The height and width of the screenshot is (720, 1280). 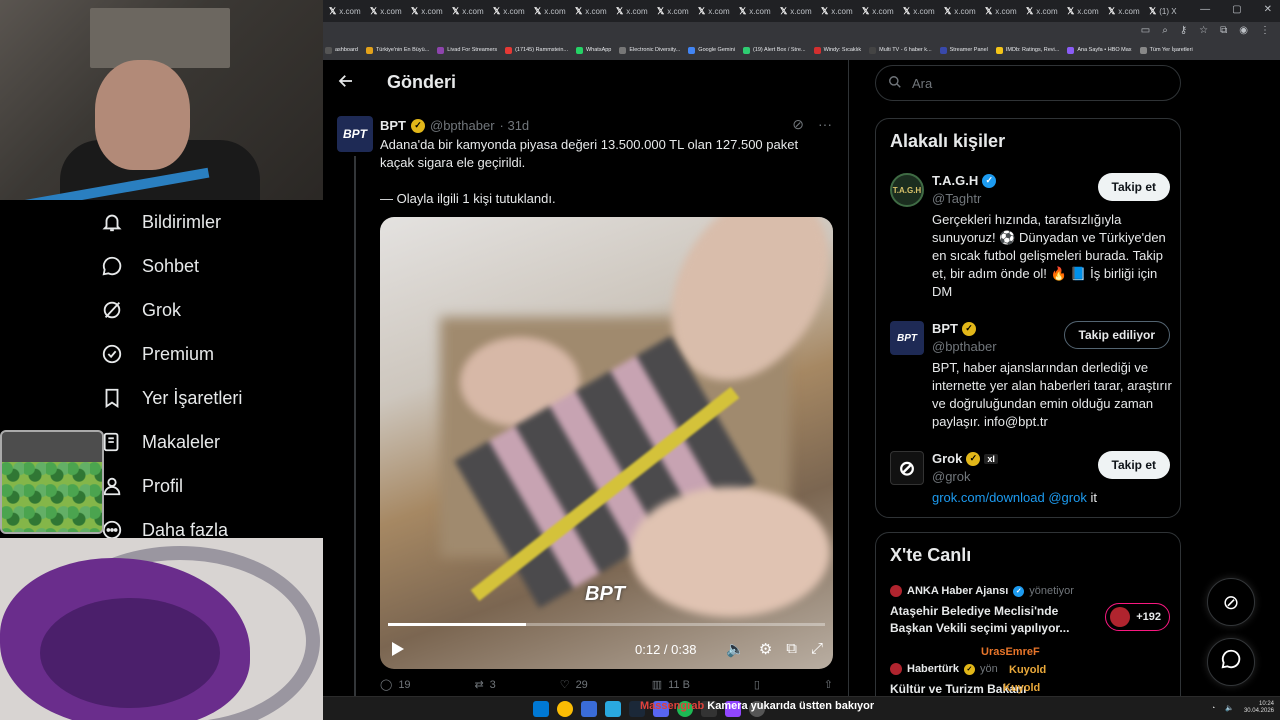 I want to click on maximize-icon: ▢, so click(x=1236, y=9).